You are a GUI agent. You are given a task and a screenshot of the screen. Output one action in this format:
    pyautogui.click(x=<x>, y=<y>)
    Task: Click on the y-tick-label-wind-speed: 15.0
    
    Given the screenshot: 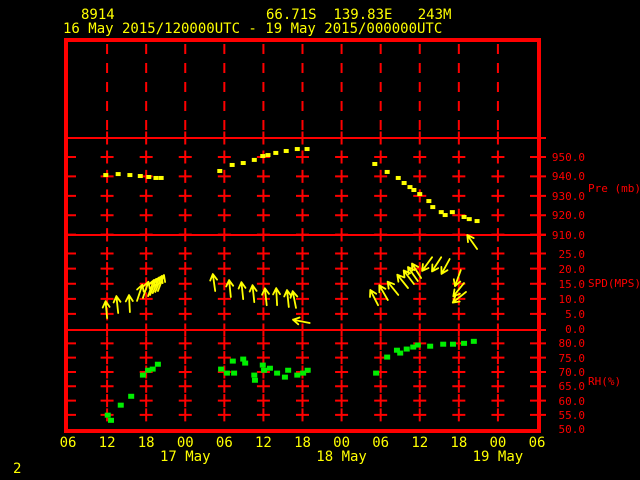 What is the action you would take?
    pyautogui.click(x=572, y=284)
    